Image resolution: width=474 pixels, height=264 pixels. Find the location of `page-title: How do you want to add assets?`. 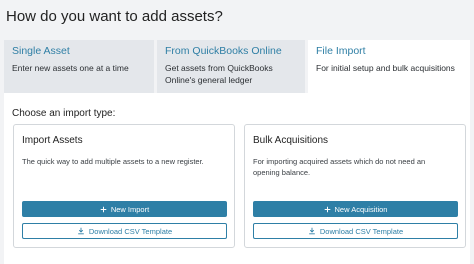

page-title: How do you want to add assets? is located at coordinates (114, 16).